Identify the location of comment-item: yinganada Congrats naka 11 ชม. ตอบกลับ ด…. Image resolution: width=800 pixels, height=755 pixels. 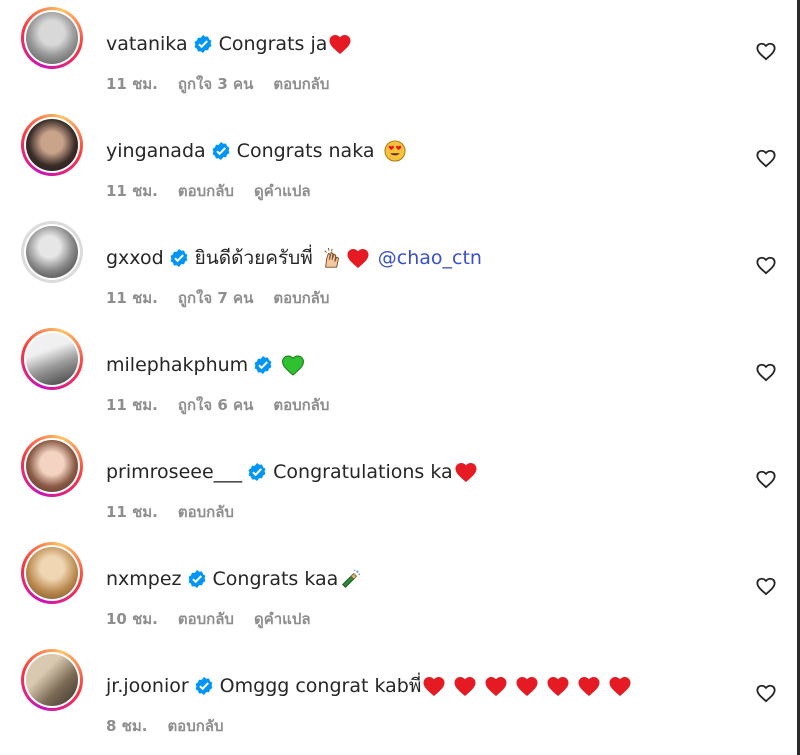
(398, 160).